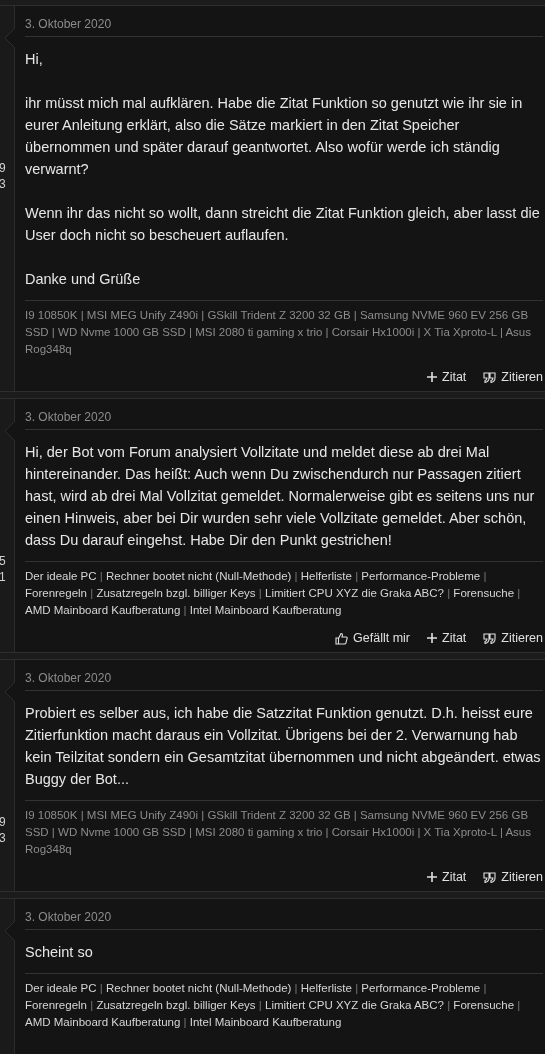  Describe the element at coordinates (3, 561) in the screenshot. I see `user-stat-number: 5` at that location.